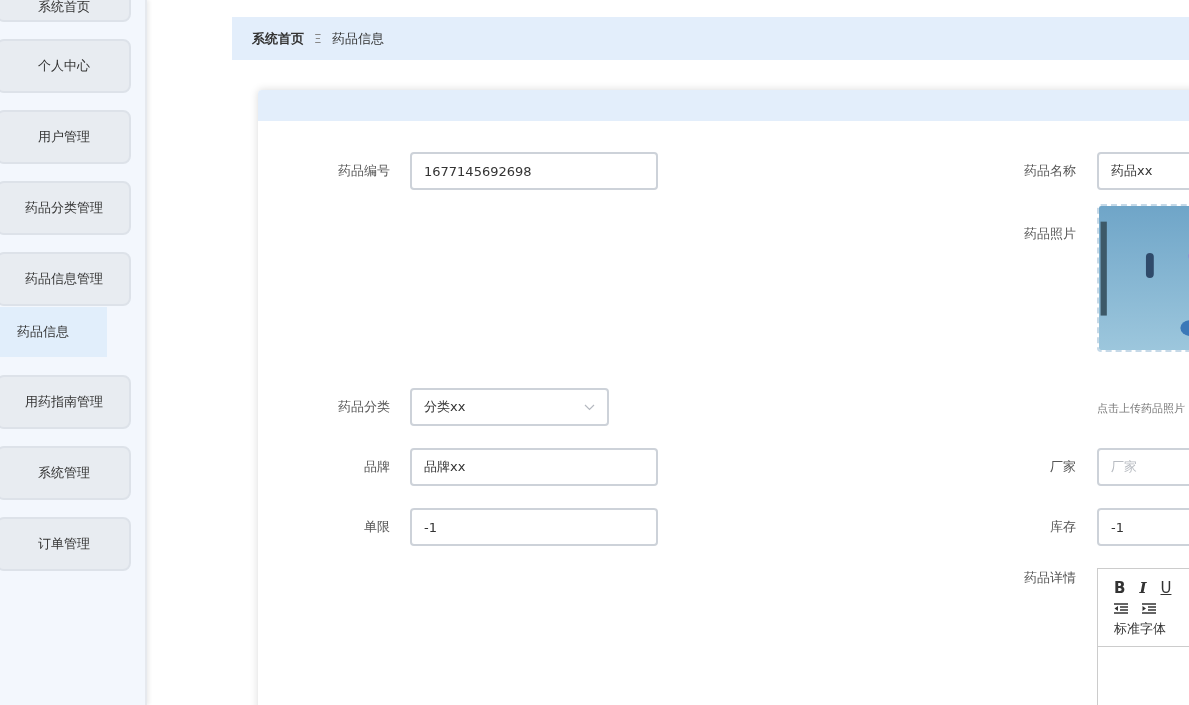 The width and height of the screenshot is (1189, 705). Describe the element at coordinates (377, 467) in the screenshot. I see `field-label: 品牌` at that location.